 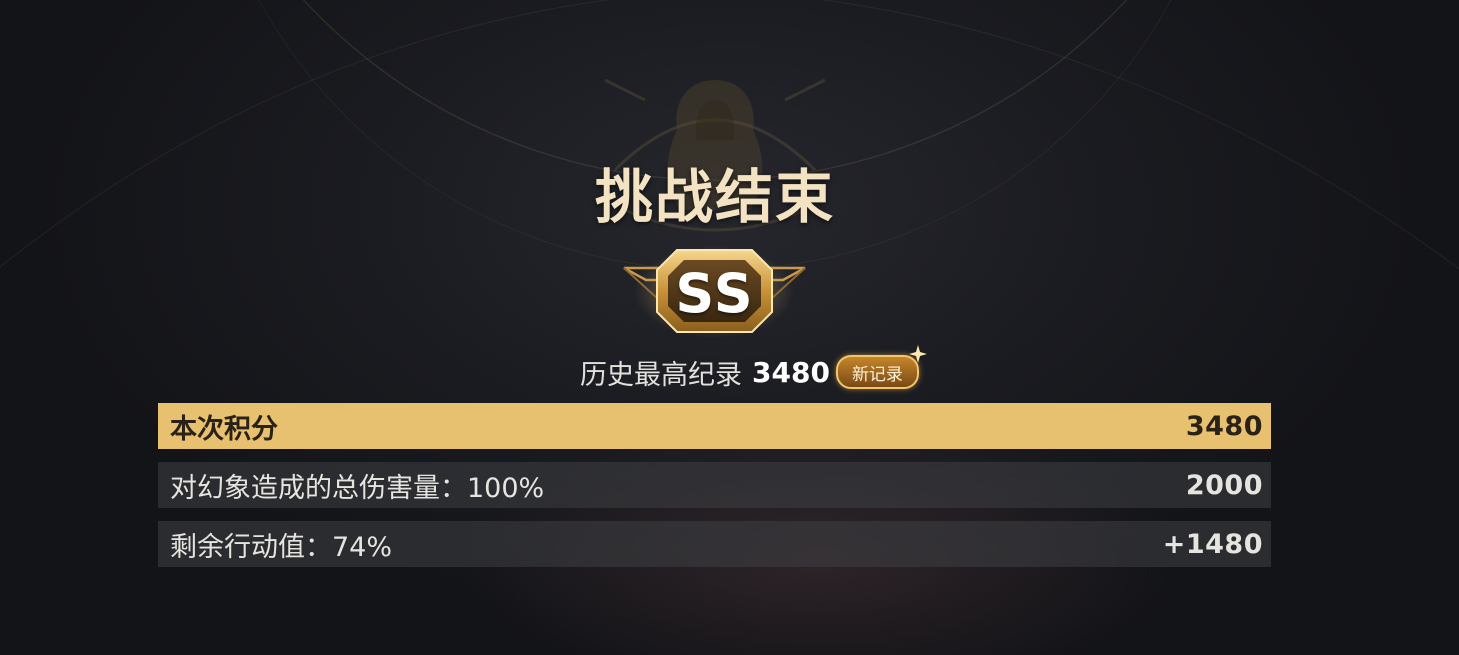 What do you see at coordinates (281, 547) in the screenshot?
I see `score-row-label: 剩余行动值：74%` at bounding box center [281, 547].